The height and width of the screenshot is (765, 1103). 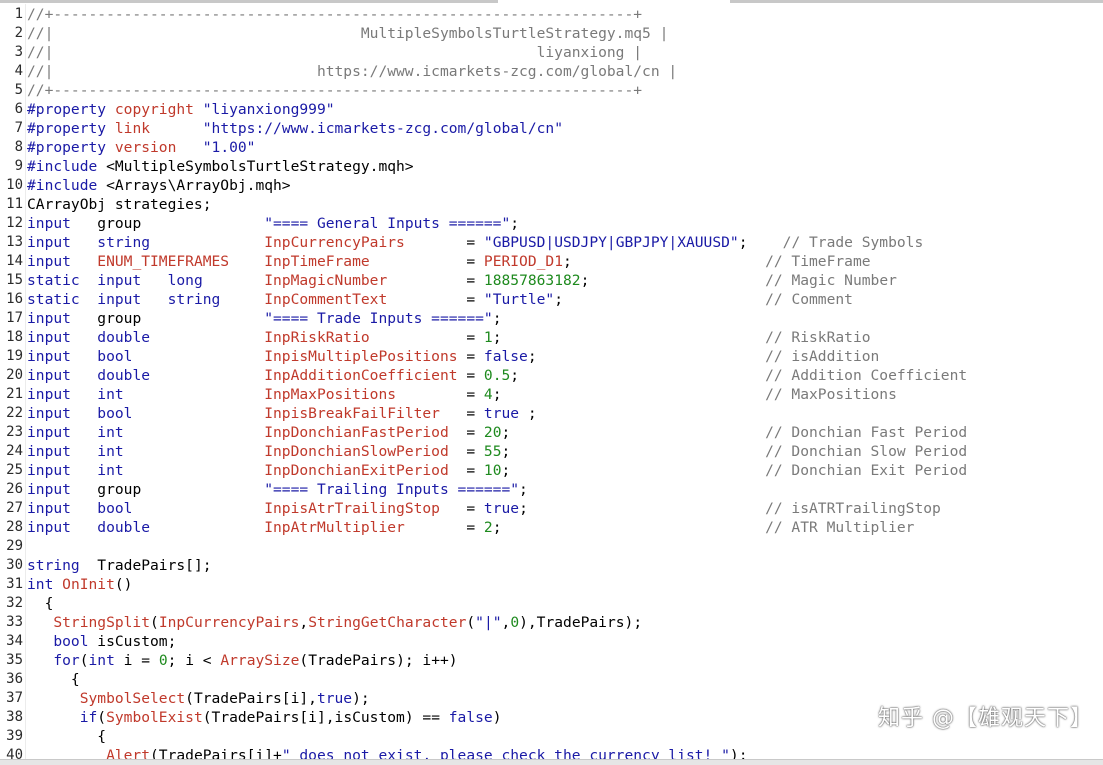 I want to click on code-token: // Magic Number, so click(x=831, y=280).